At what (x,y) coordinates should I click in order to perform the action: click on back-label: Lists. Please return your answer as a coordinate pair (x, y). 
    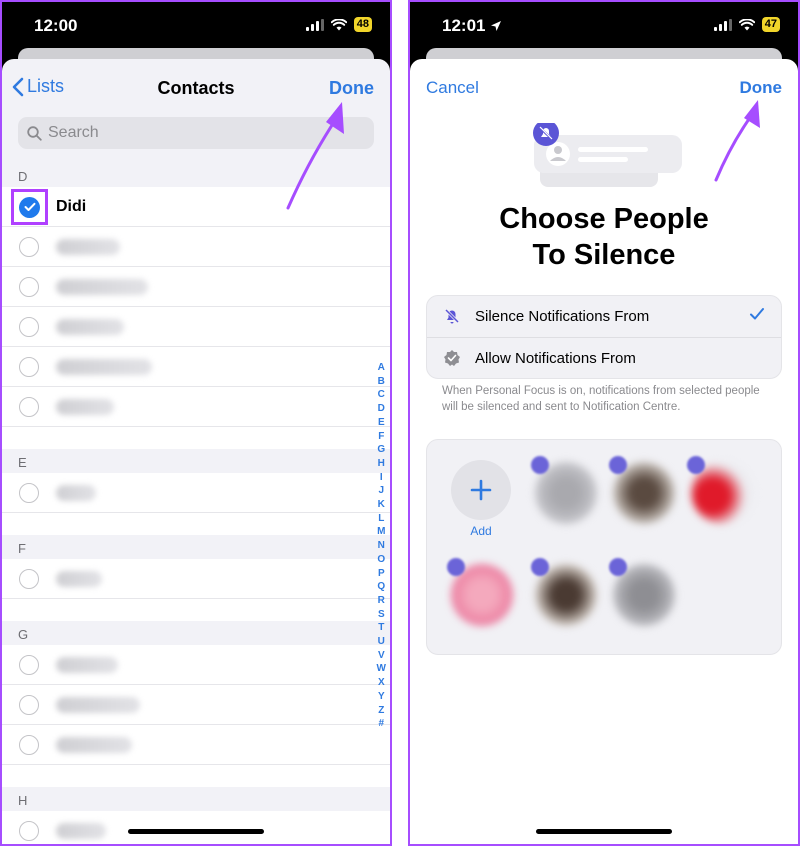
    Looking at the image, I should click on (46, 86).